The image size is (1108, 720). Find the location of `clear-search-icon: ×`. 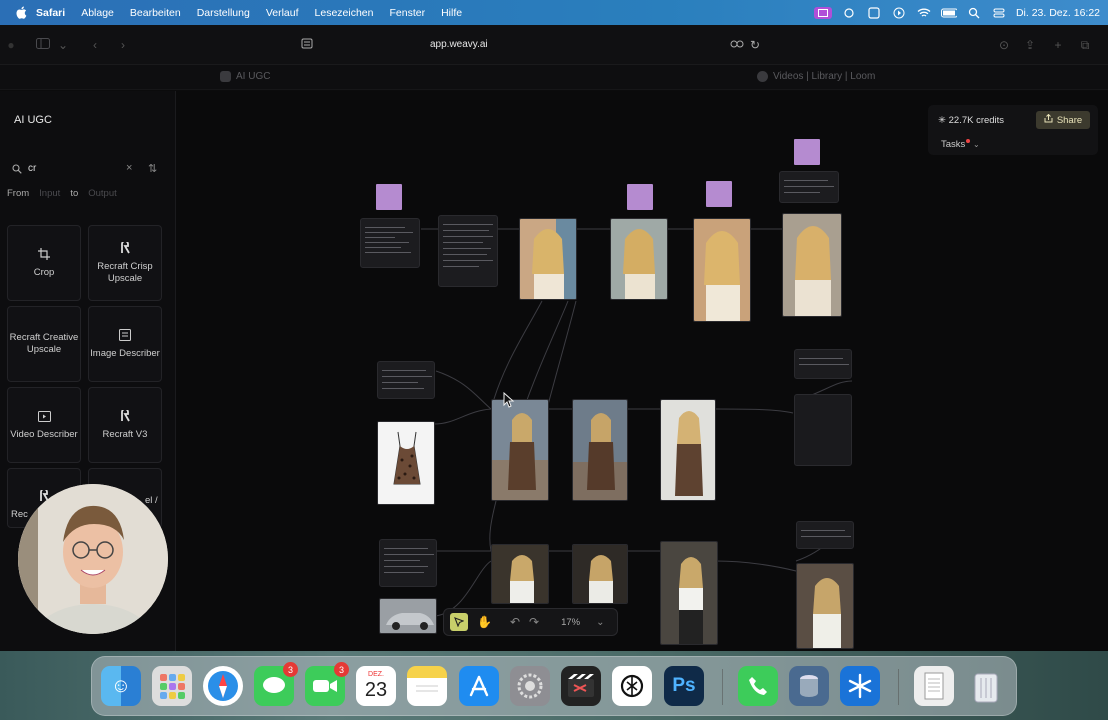

clear-search-icon: × is located at coordinates (129, 168).